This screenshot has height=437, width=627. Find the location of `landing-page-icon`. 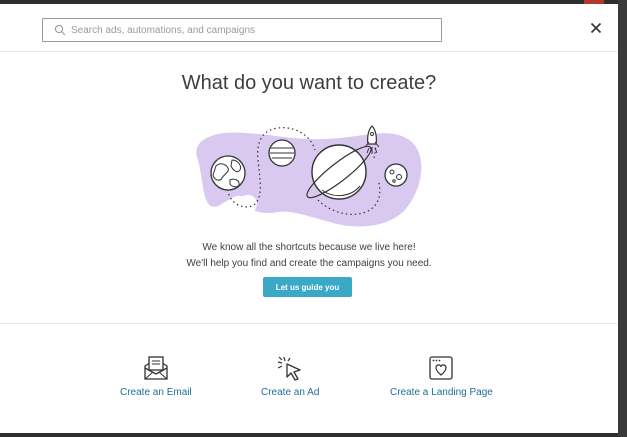

landing-page-icon is located at coordinates (441, 368).